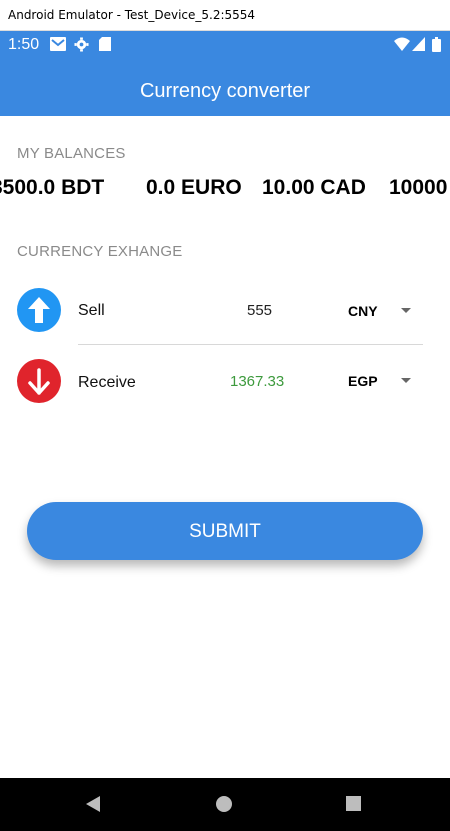  Describe the element at coordinates (418, 187) in the screenshot. I see `balance-item: 10000` at that location.